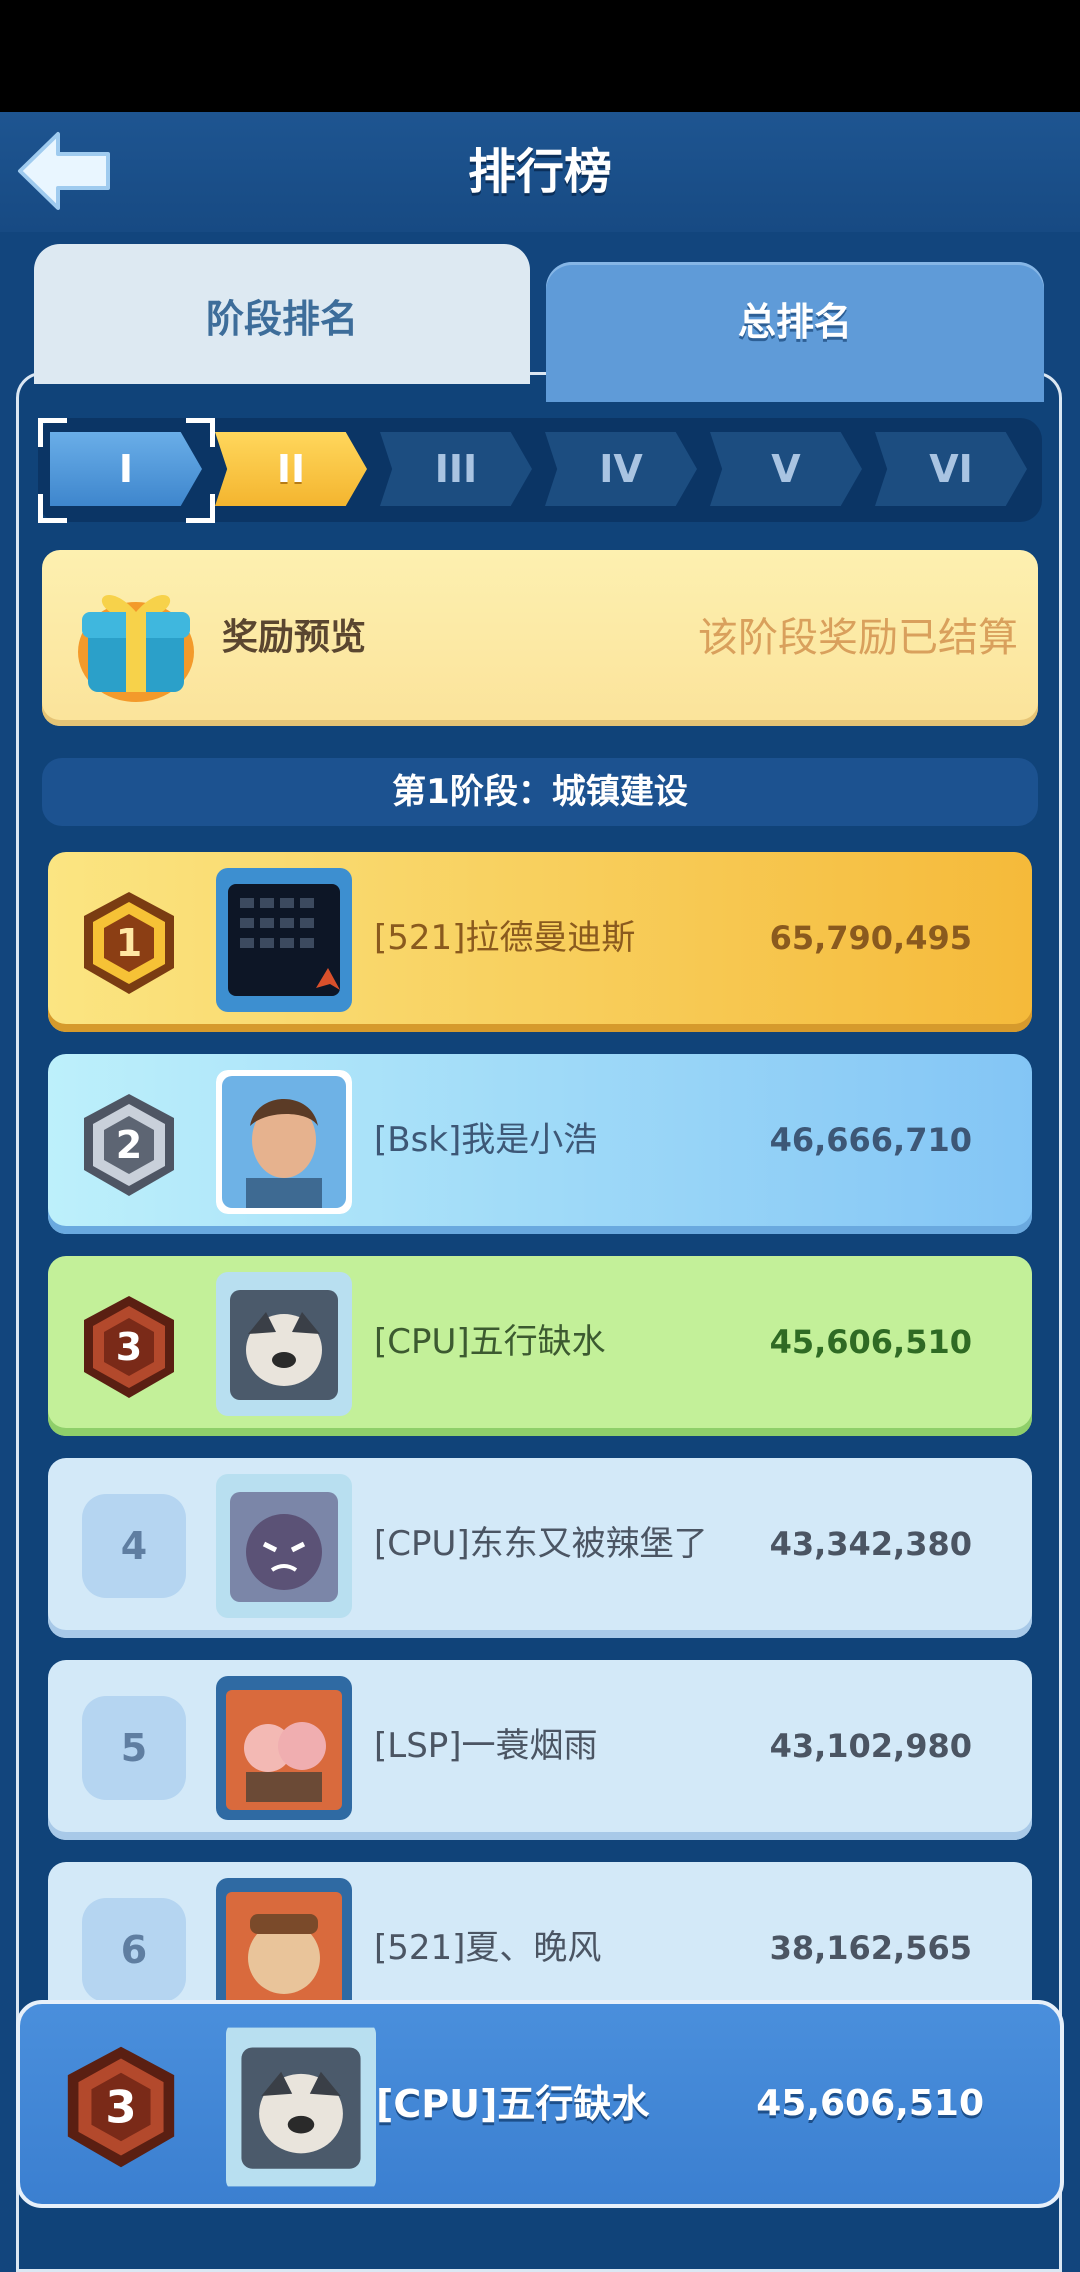 This screenshot has height=2272, width=1080. What do you see at coordinates (134, 1546) in the screenshot?
I see `rank-number: 4` at bounding box center [134, 1546].